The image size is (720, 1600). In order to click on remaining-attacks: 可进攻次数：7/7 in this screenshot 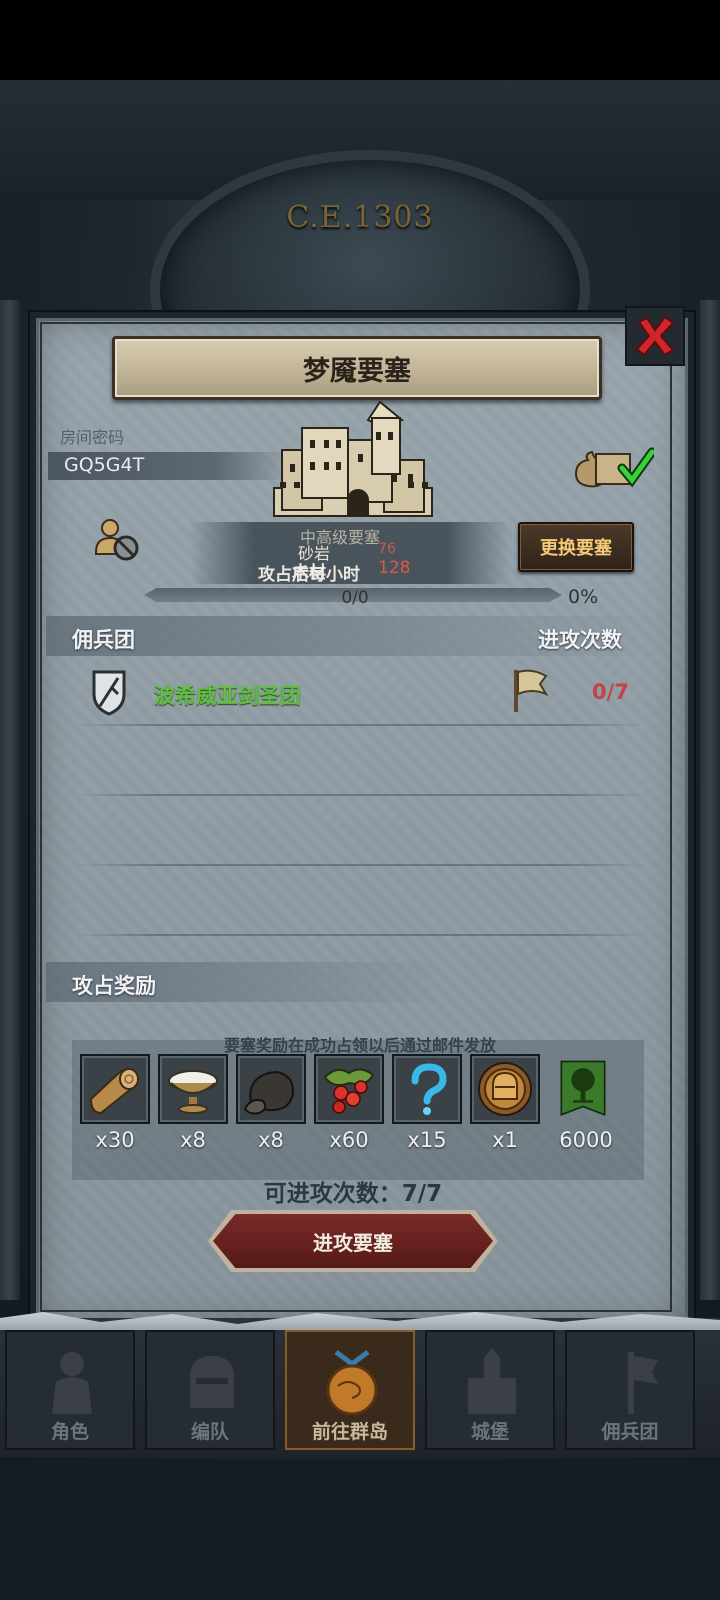, I will do `click(353, 1194)`.